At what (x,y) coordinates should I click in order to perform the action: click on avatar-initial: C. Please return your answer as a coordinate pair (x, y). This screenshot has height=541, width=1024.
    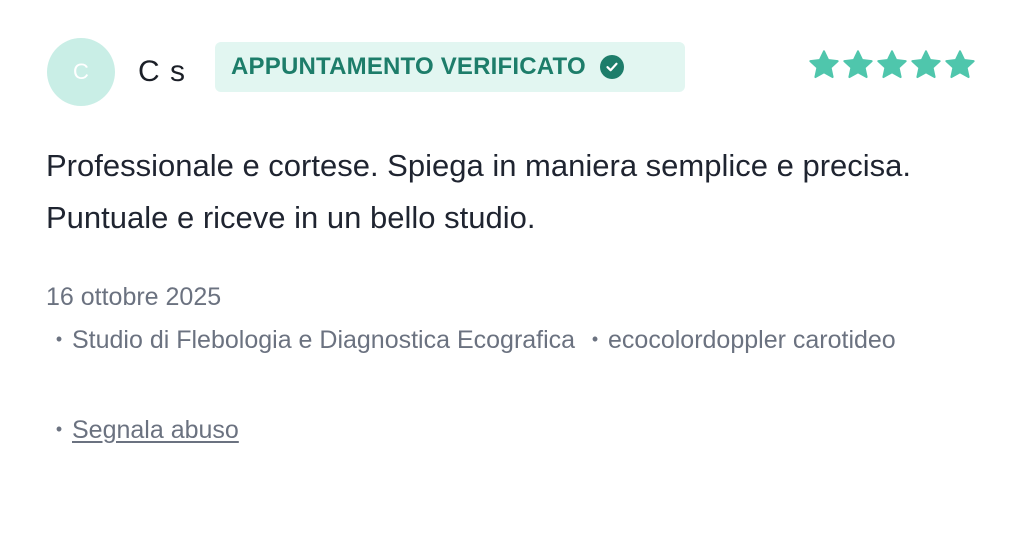
    Looking at the image, I should click on (81, 71).